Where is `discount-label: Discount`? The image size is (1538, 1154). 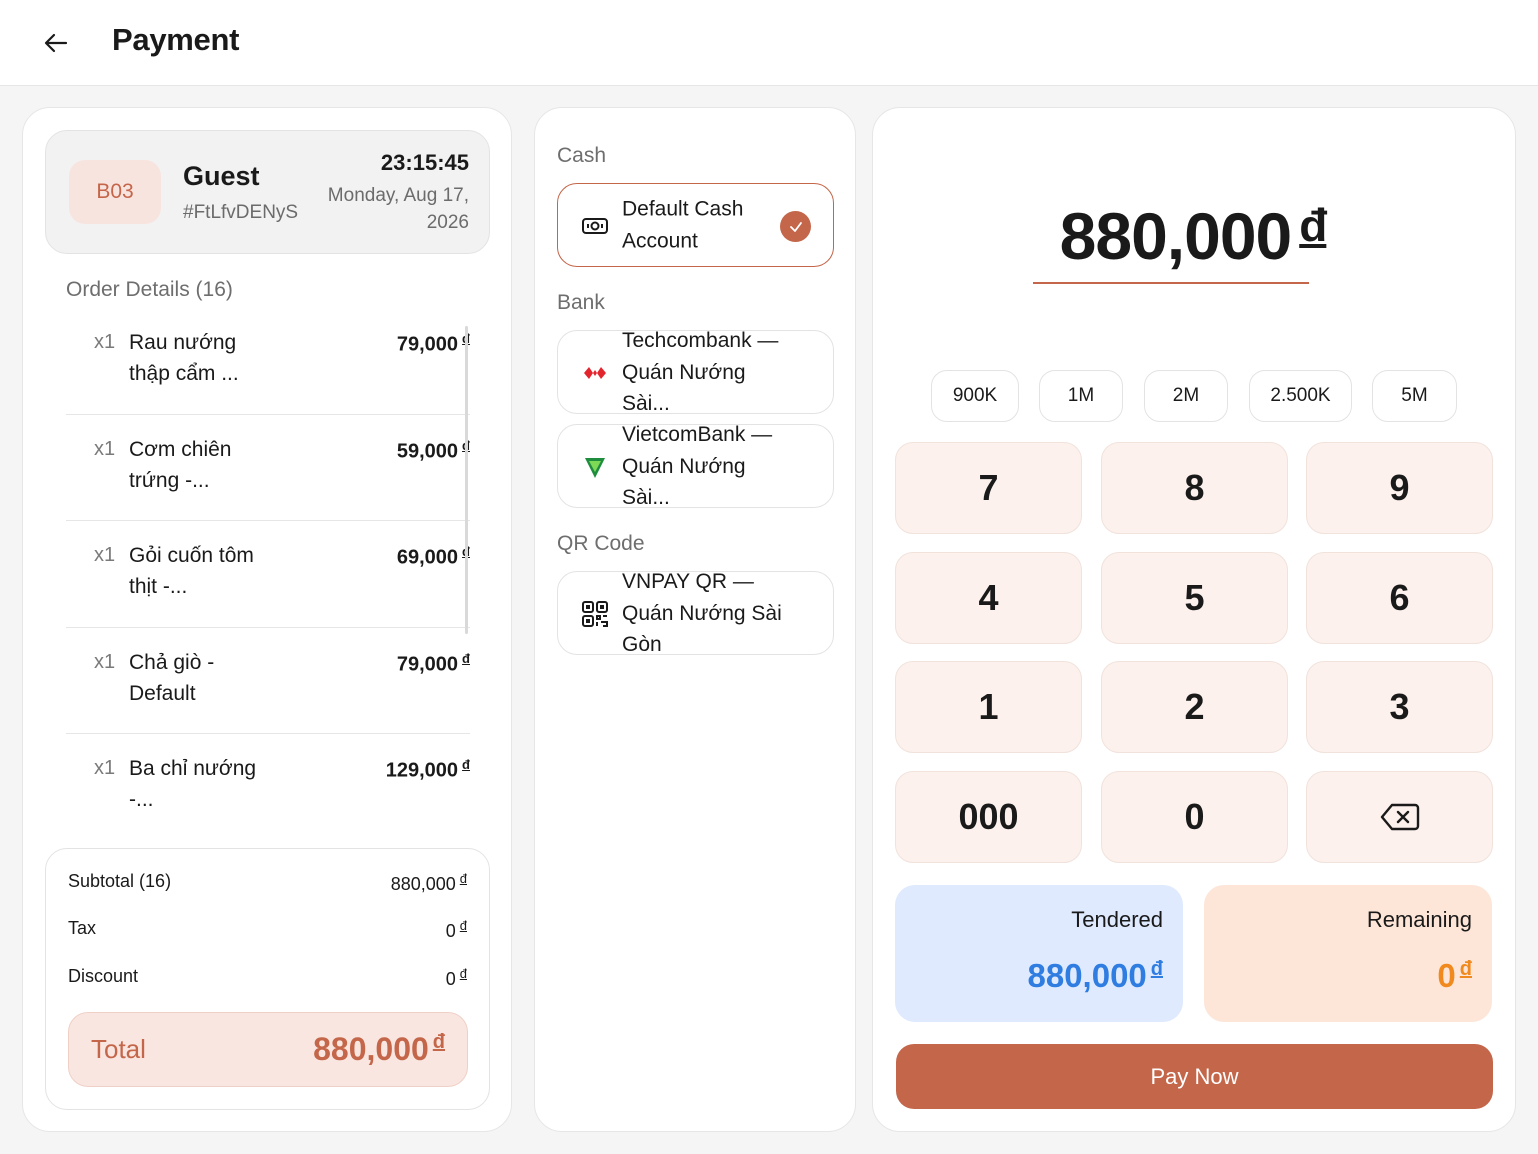 discount-label: Discount is located at coordinates (103, 976).